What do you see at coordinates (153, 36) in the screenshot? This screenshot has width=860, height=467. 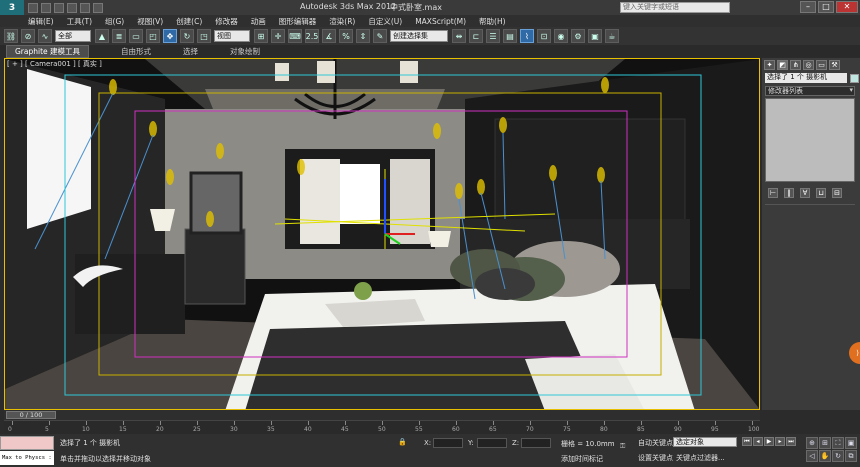 I see `window-crossing-icon: ◰` at bounding box center [153, 36].